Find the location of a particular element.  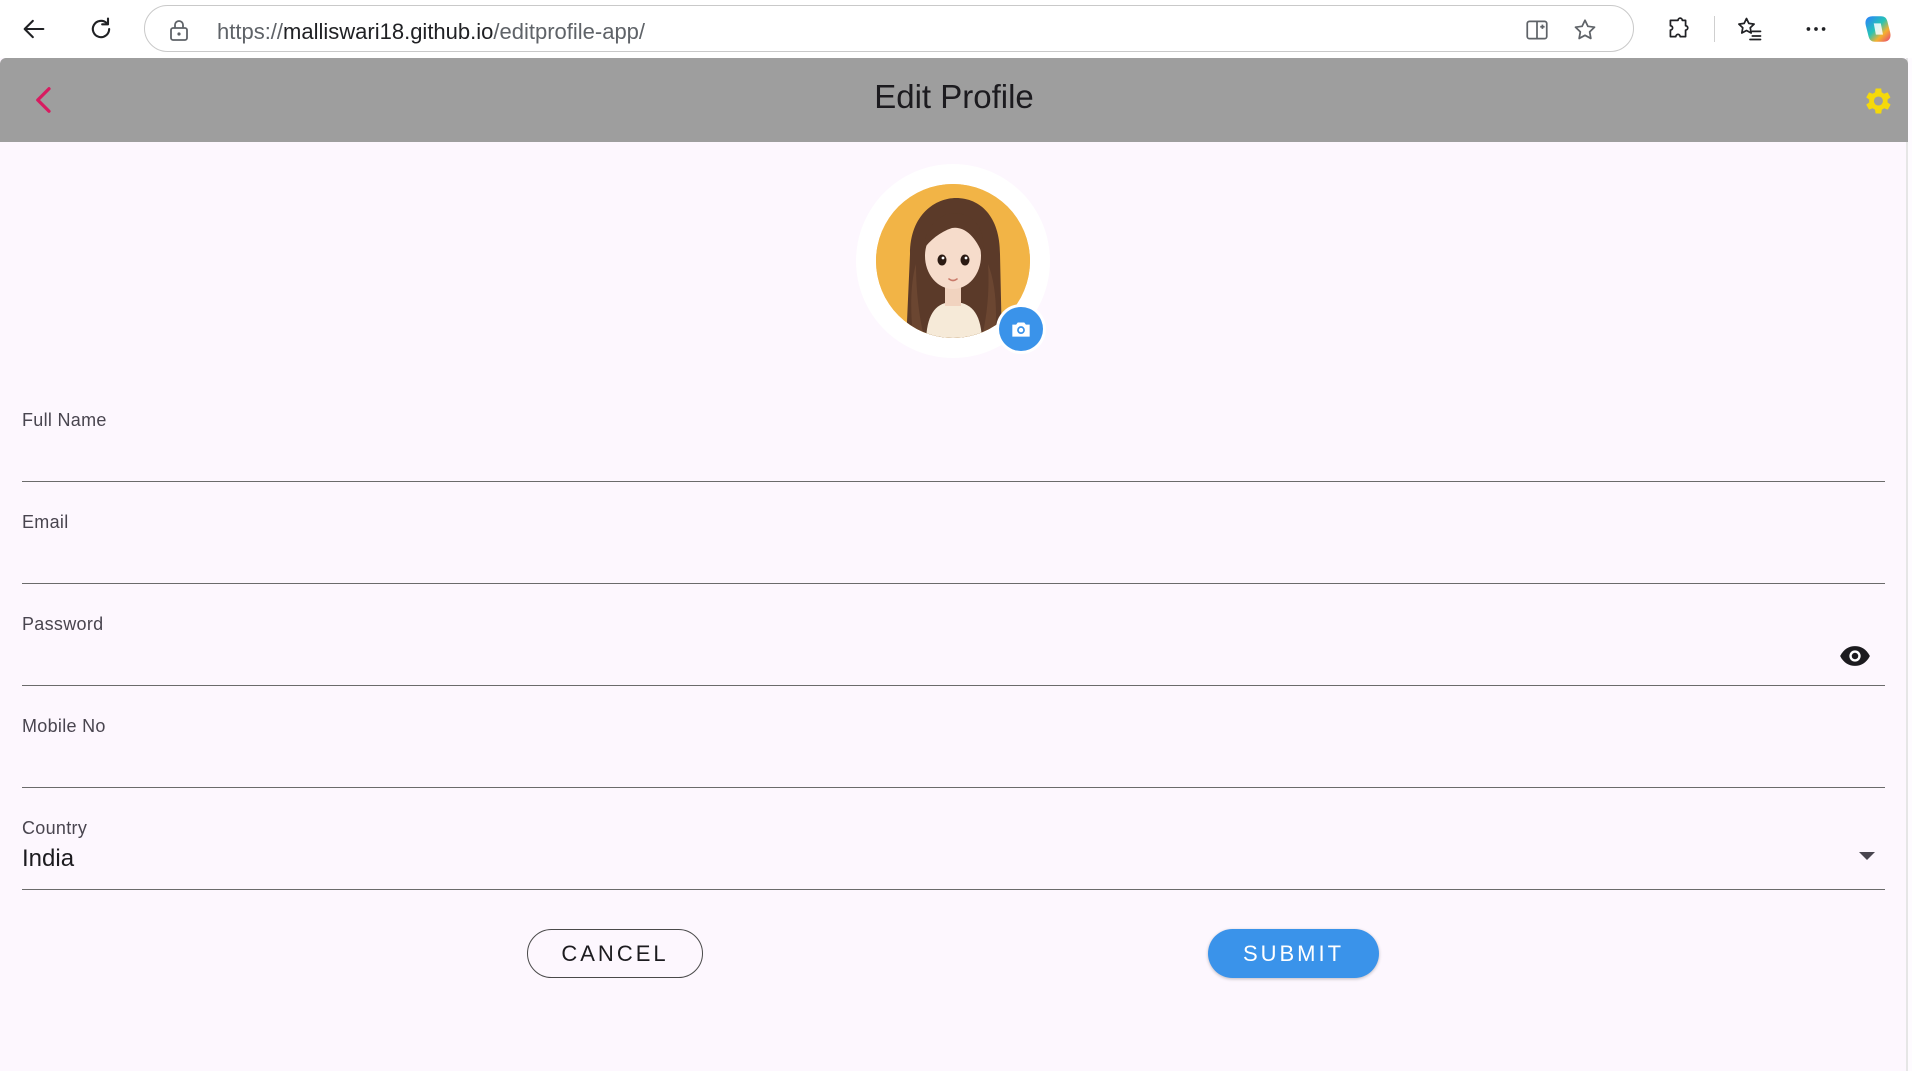

favorite-button is located at coordinates (1585, 30).